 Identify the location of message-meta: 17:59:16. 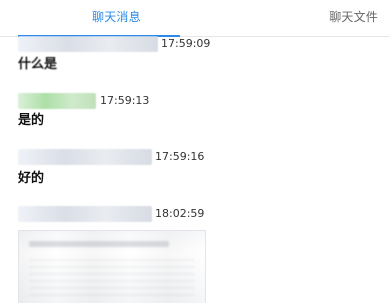
(198, 157).